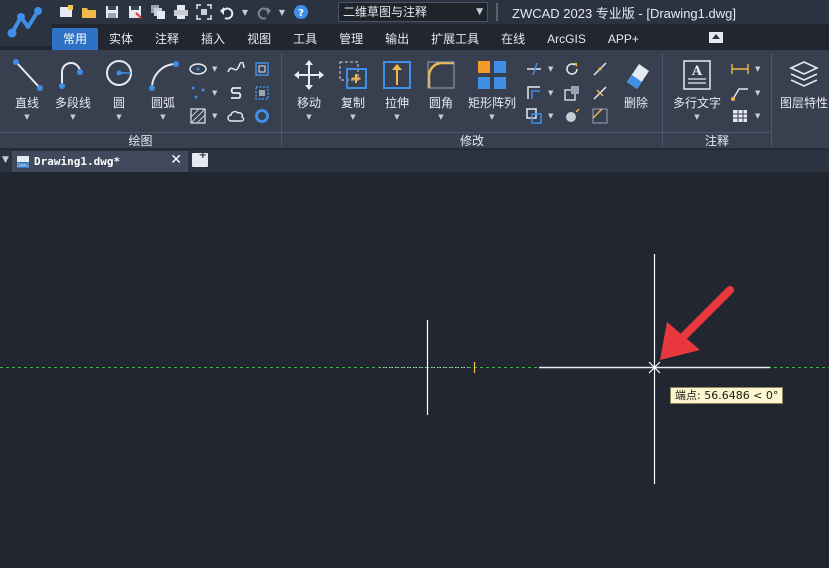  I want to click on zwcad-logo-icon, so click(24, 22).